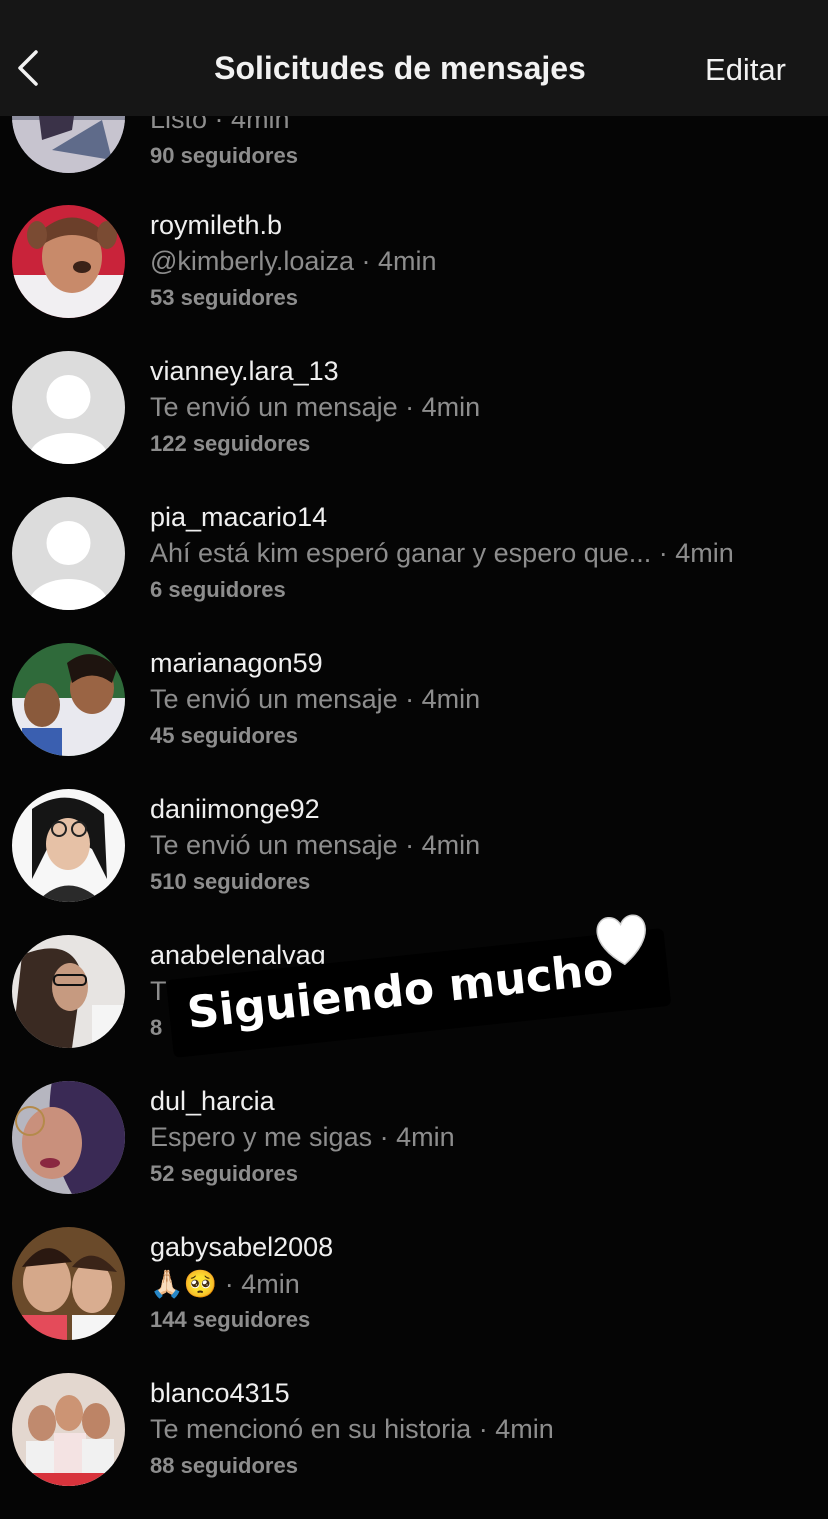  I want to click on request-username: daniimonge92, so click(235, 809).